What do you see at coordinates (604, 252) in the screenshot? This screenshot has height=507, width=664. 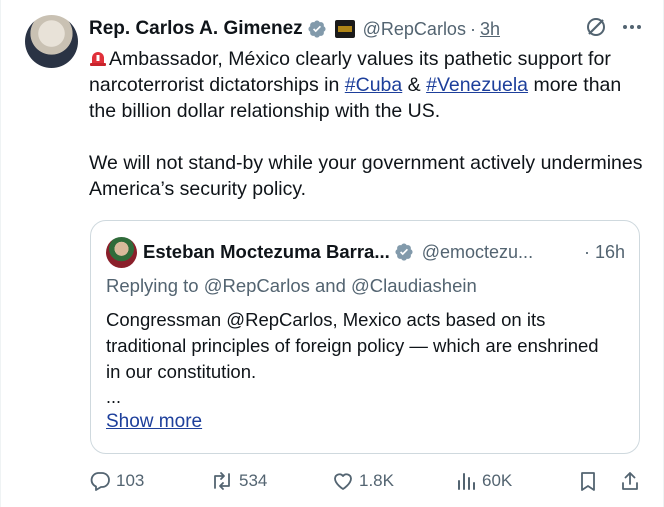 I see `quote-time: · 16h` at bounding box center [604, 252].